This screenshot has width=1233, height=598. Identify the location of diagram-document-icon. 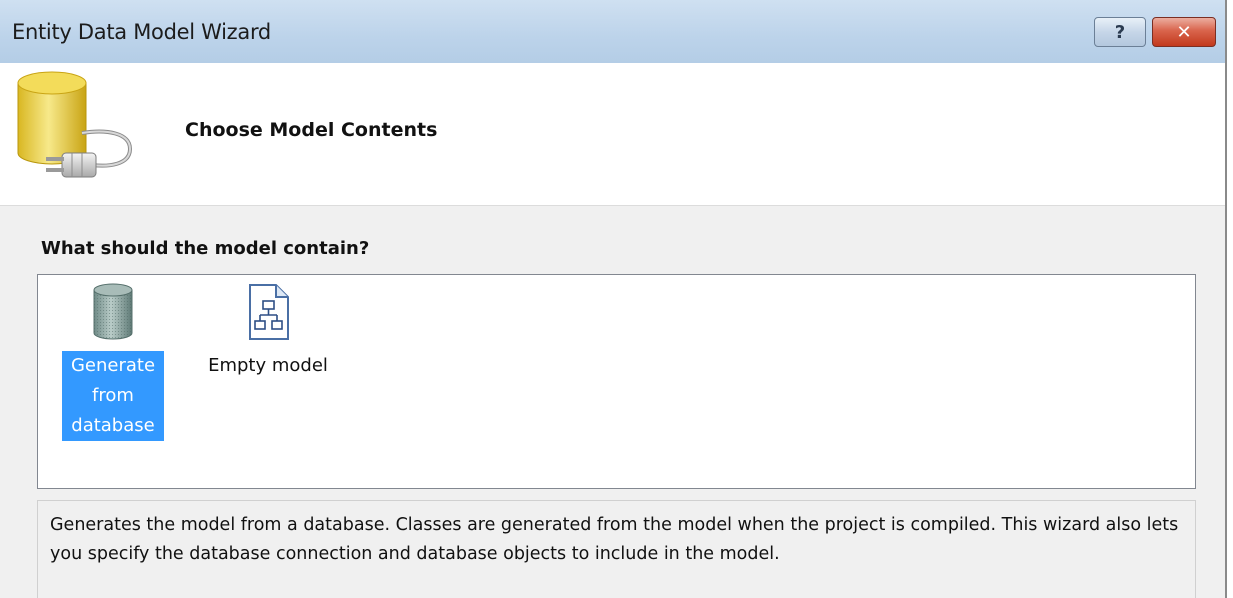
(269, 312).